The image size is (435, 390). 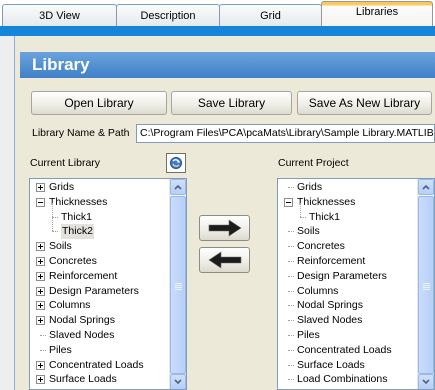 I want to click on copy-to-library-button, so click(x=224, y=260).